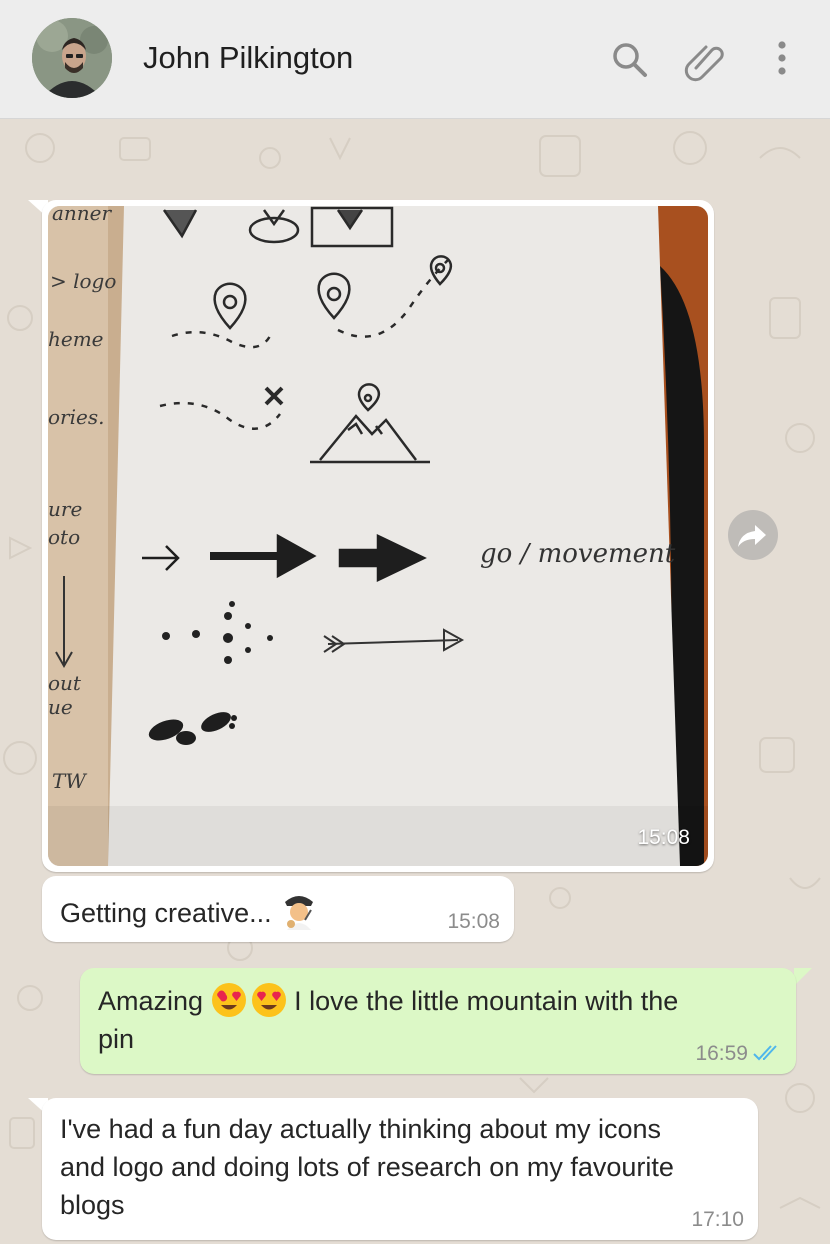 The width and height of the screenshot is (830, 1244). Describe the element at coordinates (486, 1001) in the screenshot. I see `message-text-rest: I love the little mountain with the` at that location.